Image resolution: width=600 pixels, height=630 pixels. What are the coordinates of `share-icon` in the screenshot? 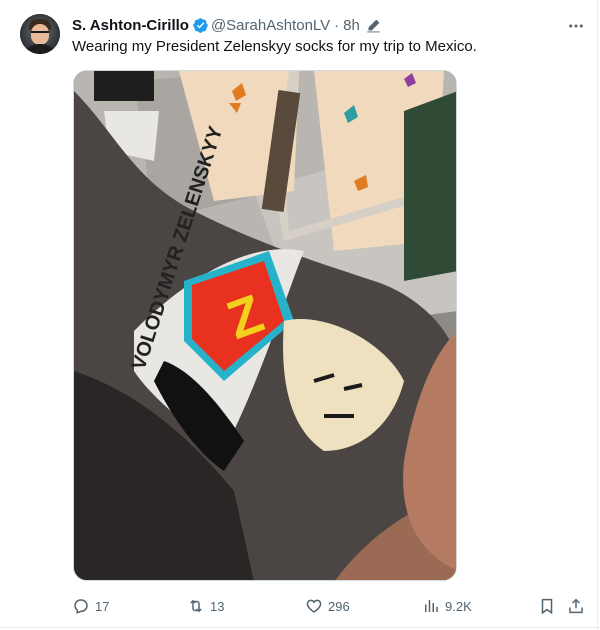 It's located at (576, 606).